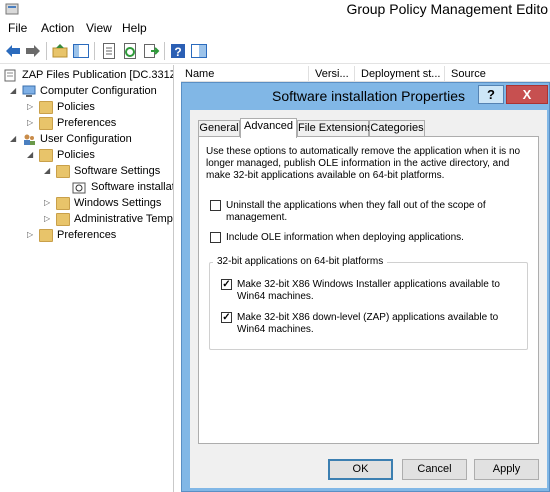 The width and height of the screenshot is (550, 492). What do you see at coordinates (57, 28) in the screenshot?
I see `menu-action: Action` at bounding box center [57, 28].